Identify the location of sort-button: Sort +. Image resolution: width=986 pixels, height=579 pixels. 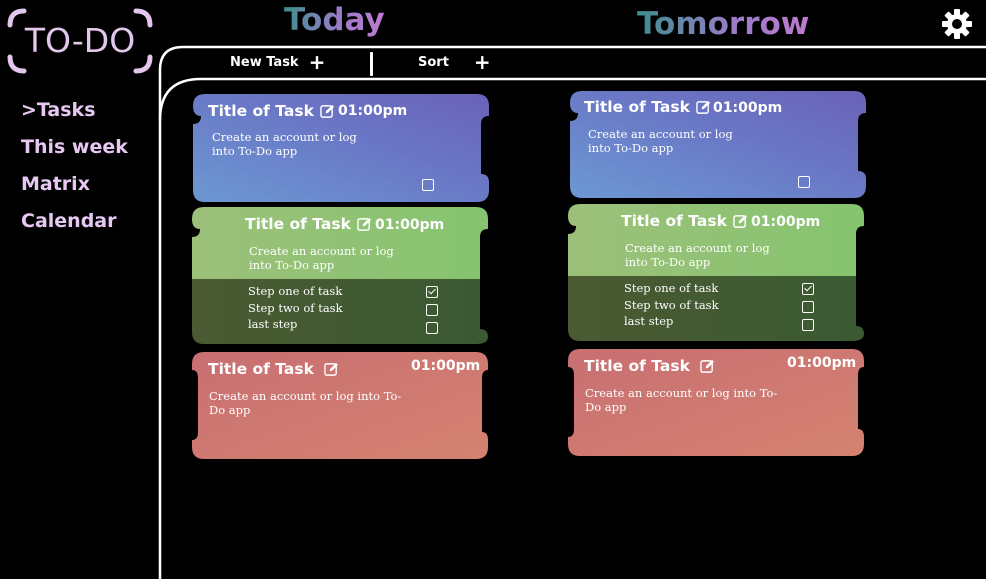
(454, 62).